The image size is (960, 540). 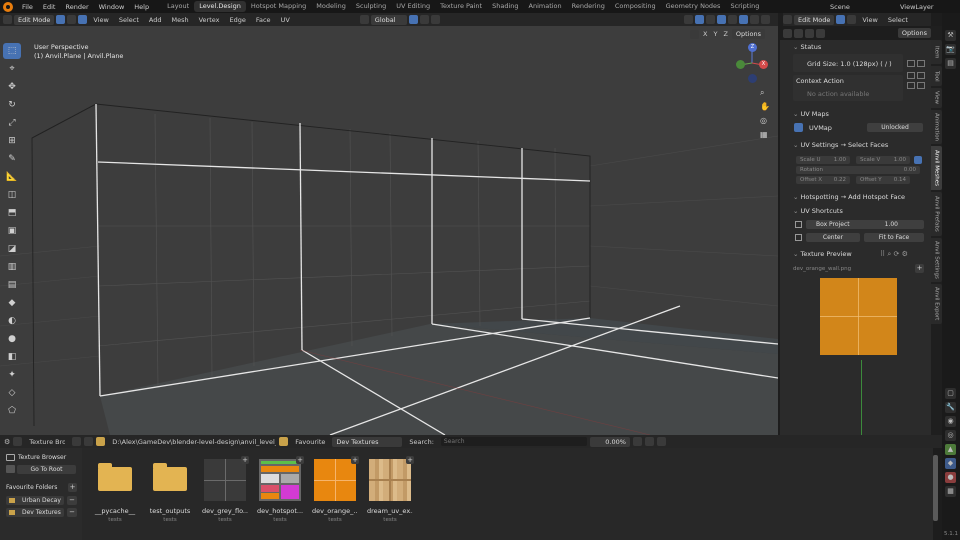 I want to click on workspace-tab-uv-editing: UV Editing, so click(x=413, y=6).